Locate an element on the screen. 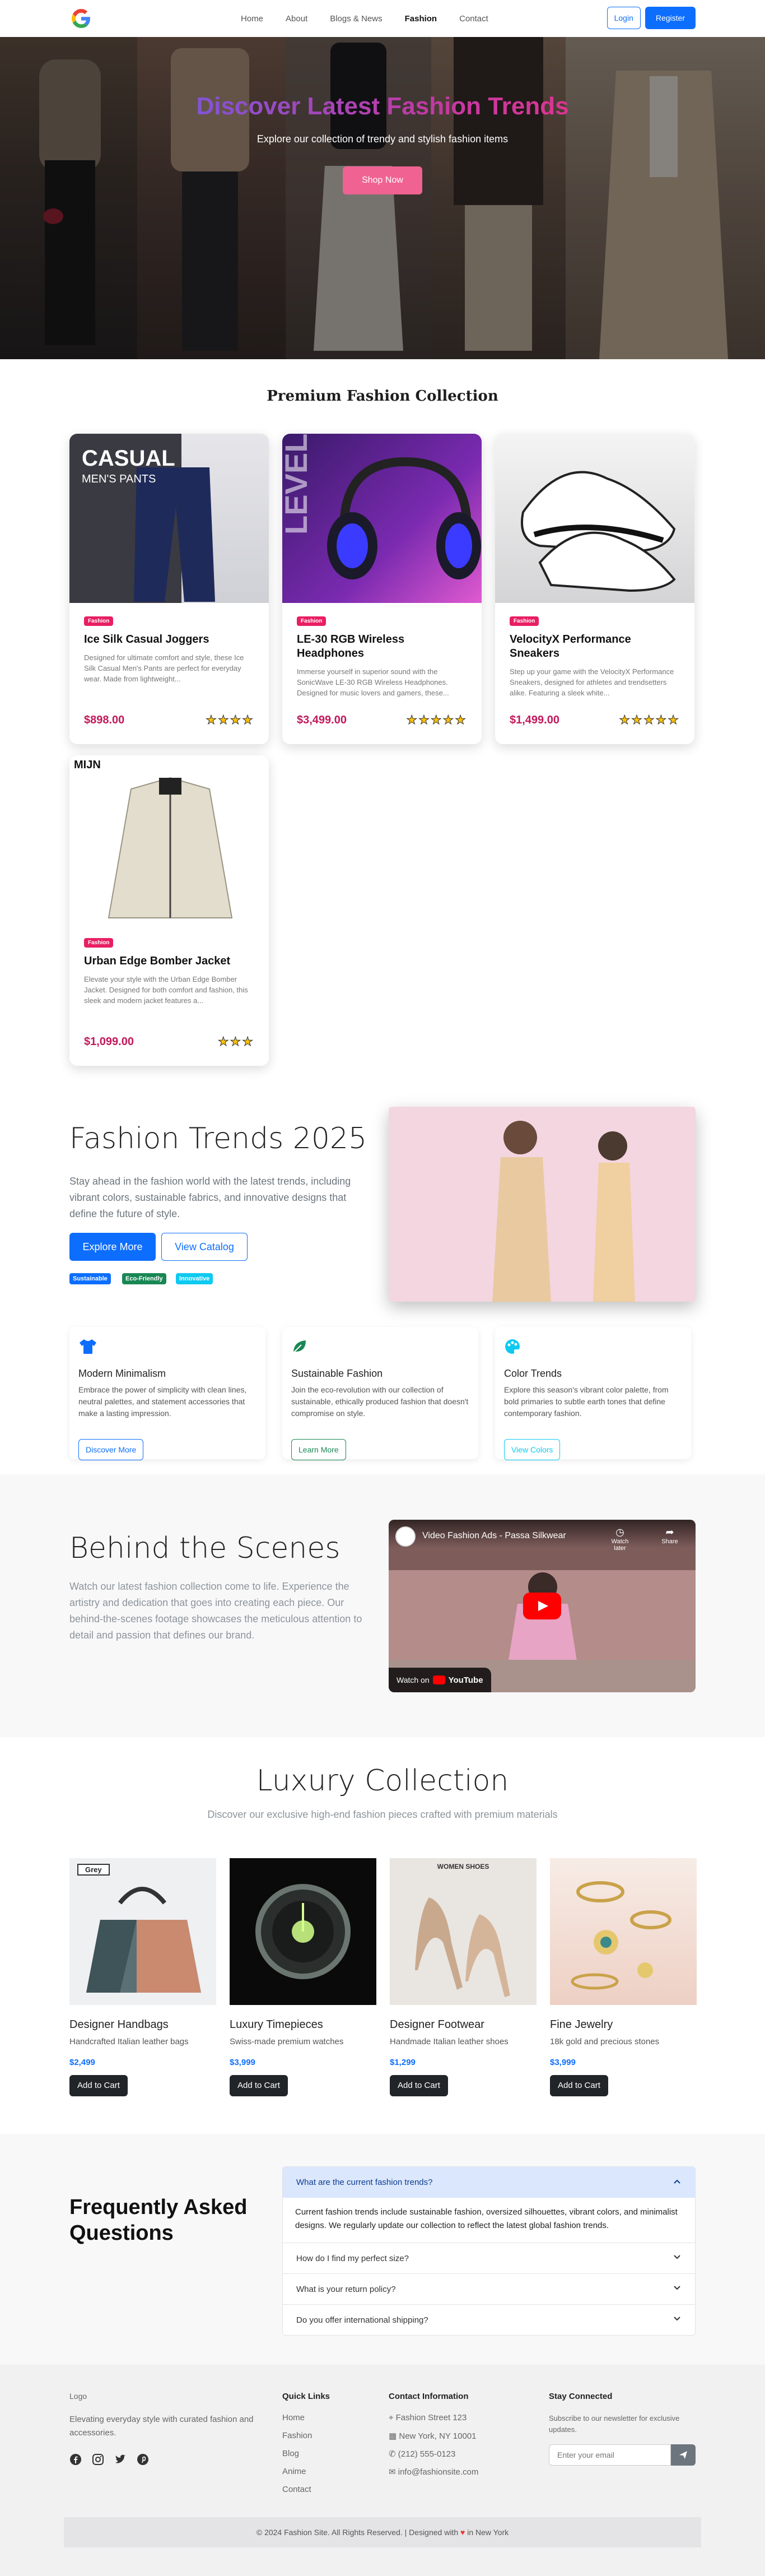 Image resolution: width=765 pixels, height=2576 pixels. share-icon: ➦ is located at coordinates (670, 1532).